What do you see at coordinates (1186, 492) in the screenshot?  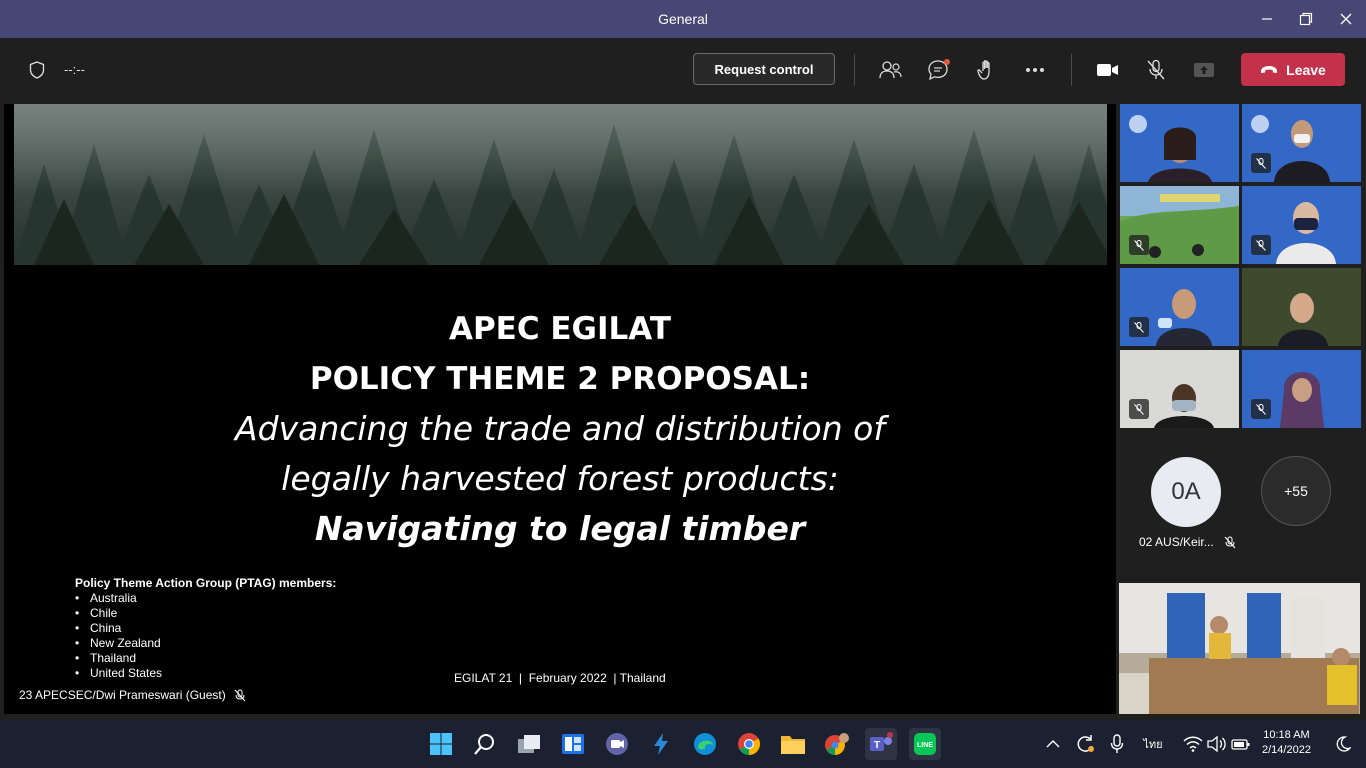 I see `participant-avatar: 0A` at bounding box center [1186, 492].